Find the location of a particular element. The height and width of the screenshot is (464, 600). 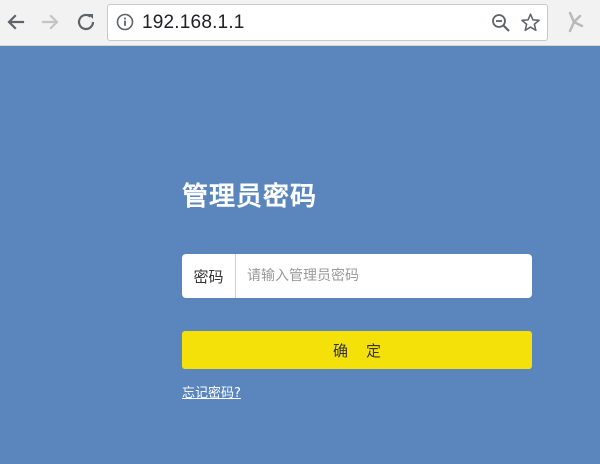

password-field: 密码 is located at coordinates (357, 276).